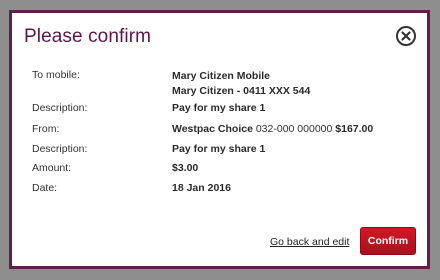 Image resolution: width=440 pixels, height=280 pixels. Describe the element at coordinates (201, 188) in the screenshot. I see `date-value: 18 Jan 2016` at that location.